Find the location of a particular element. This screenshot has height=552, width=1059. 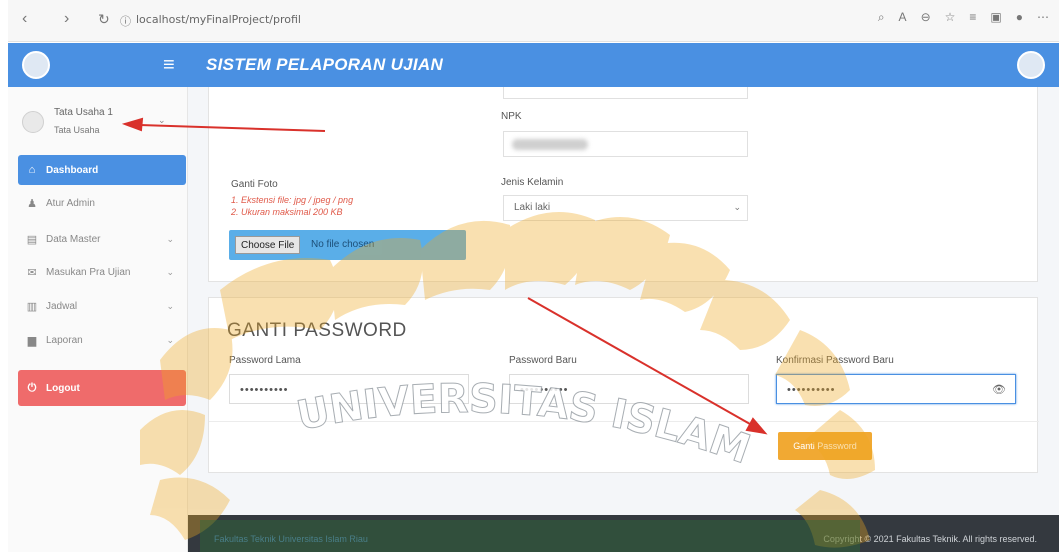

foto-label: Ganti Foto is located at coordinates (254, 184).